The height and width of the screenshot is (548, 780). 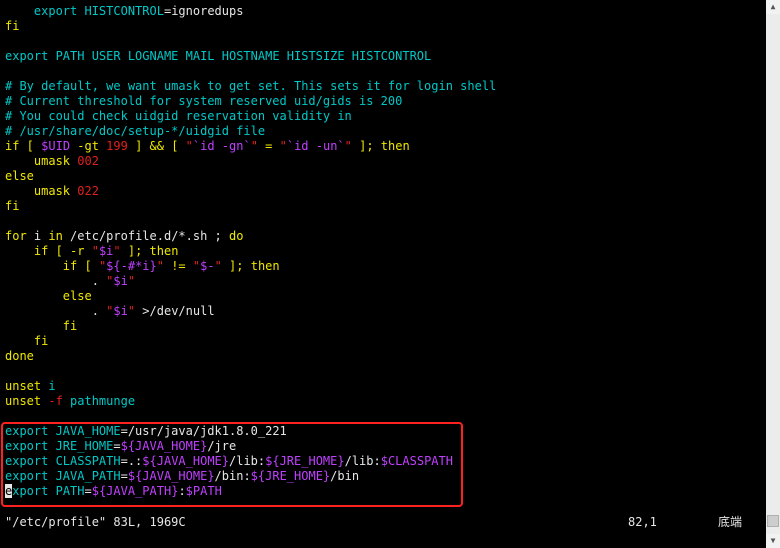 What do you see at coordinates (315, 146) in the screenshot?
I see `code-token: `id -un`` at bounding box center [315, 146].